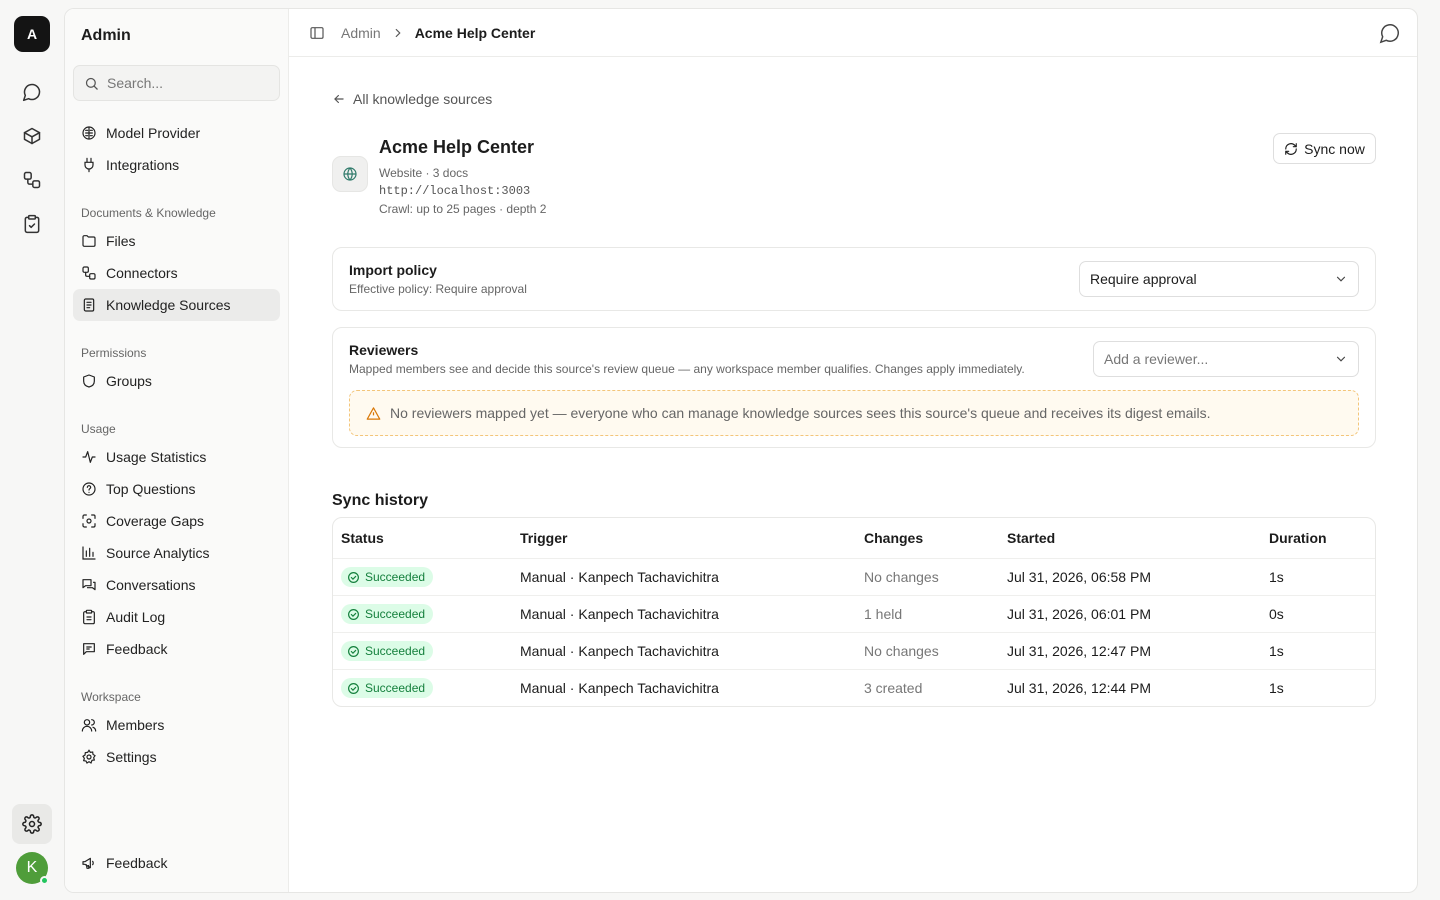 This screenshot has height=900, width=1440. Describe the element at coordinates (883, 614) in the screenshot. I see `changes-cell: 1 held` at that location.